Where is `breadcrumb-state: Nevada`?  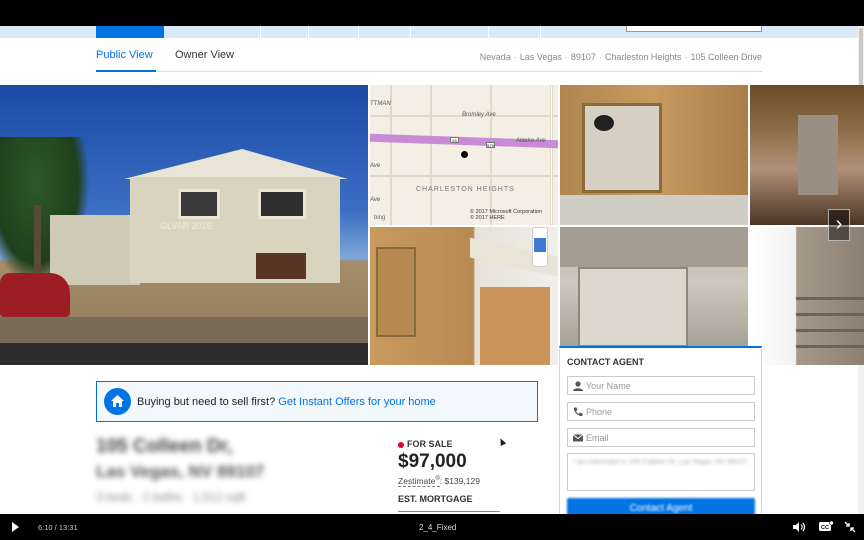 breadcrumb-state: Nevada is located at coordinates (495, 57).